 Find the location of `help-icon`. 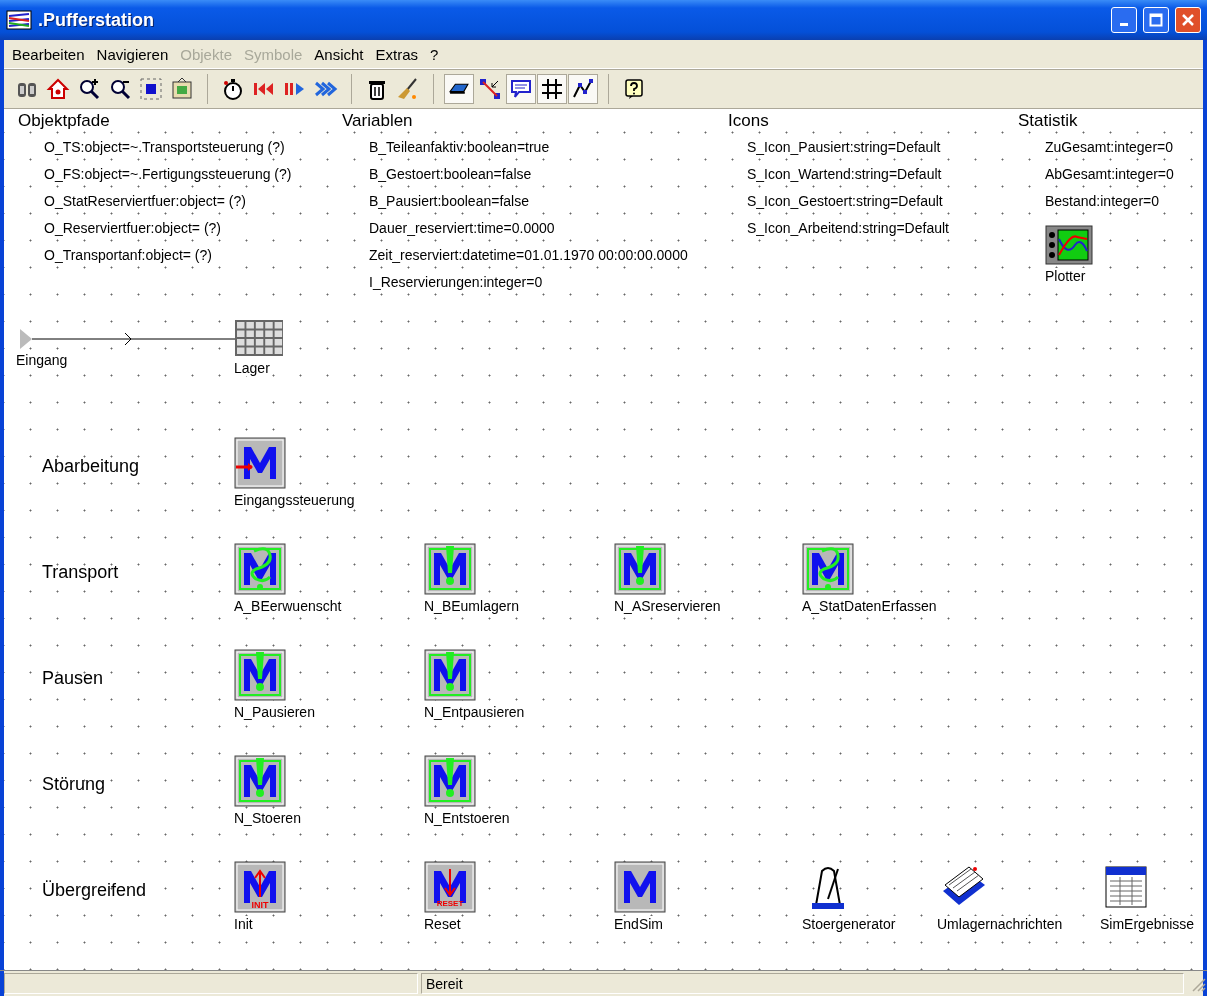

help-icon is located at coordinates (634, 89).